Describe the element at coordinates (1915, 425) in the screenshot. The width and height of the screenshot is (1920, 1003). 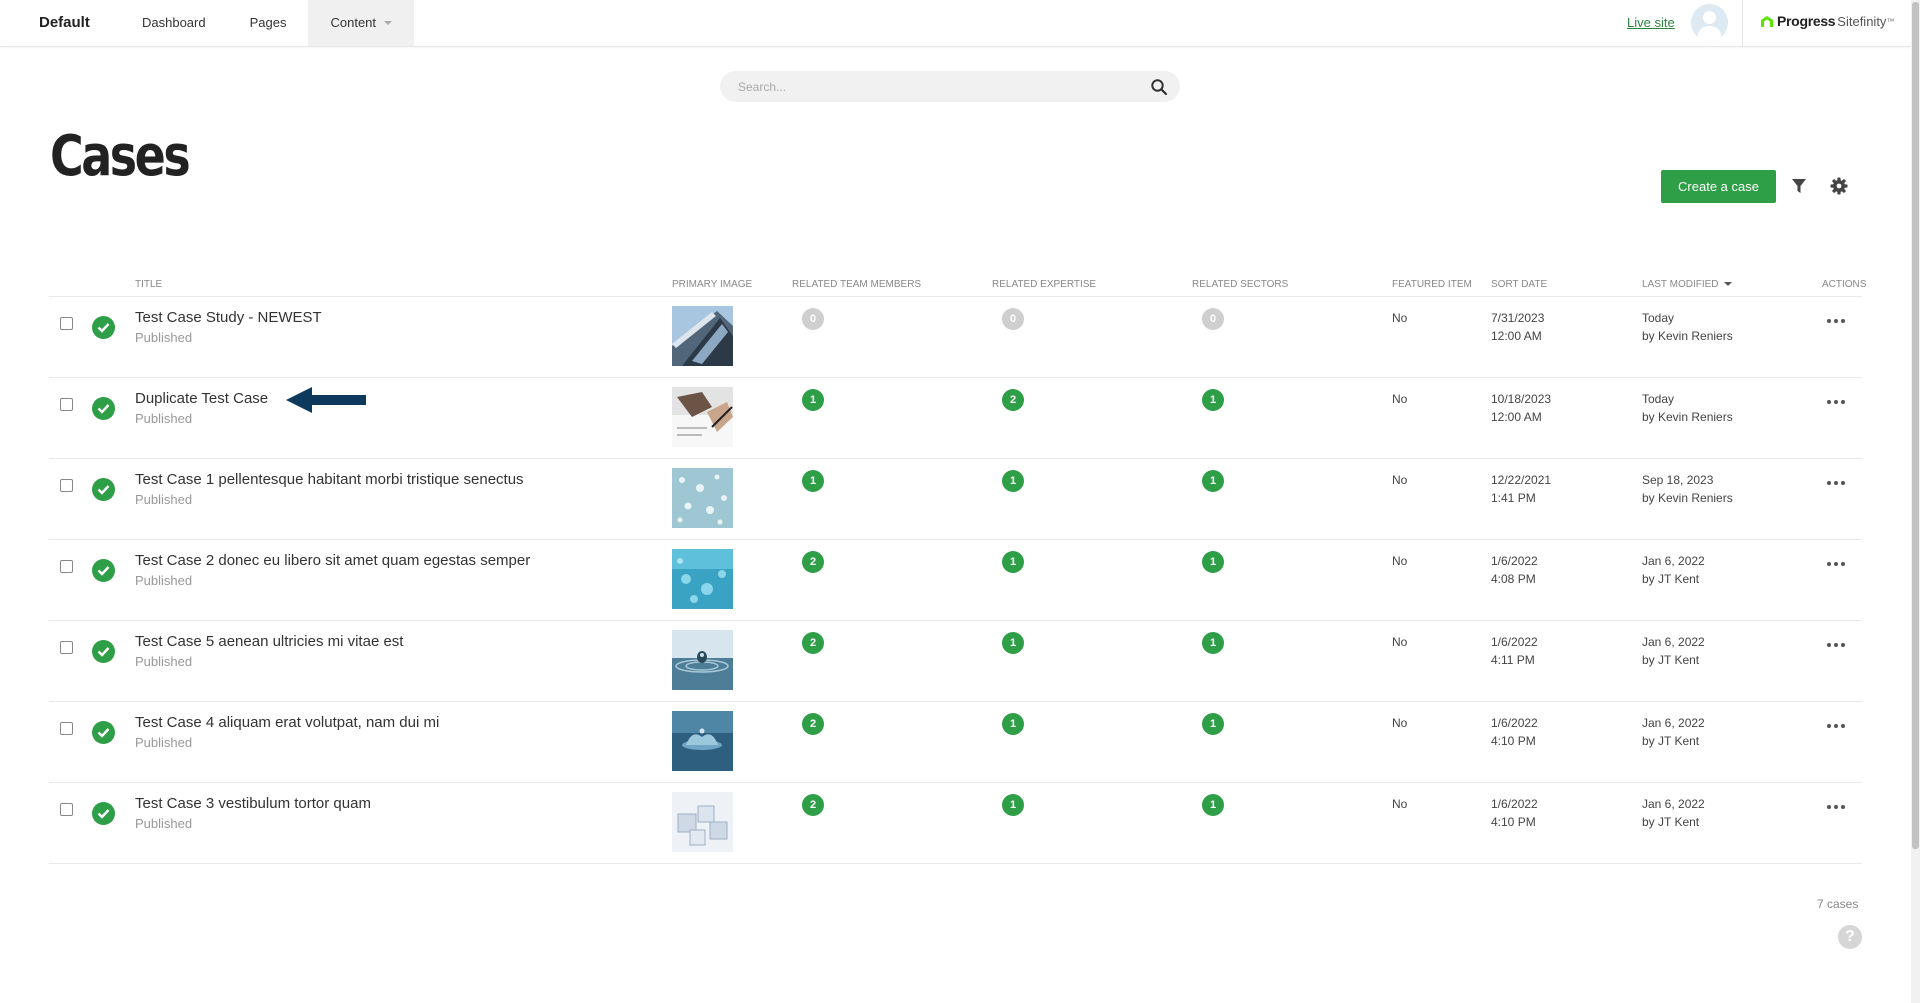
I see `scrollbar-thumb` at that location.